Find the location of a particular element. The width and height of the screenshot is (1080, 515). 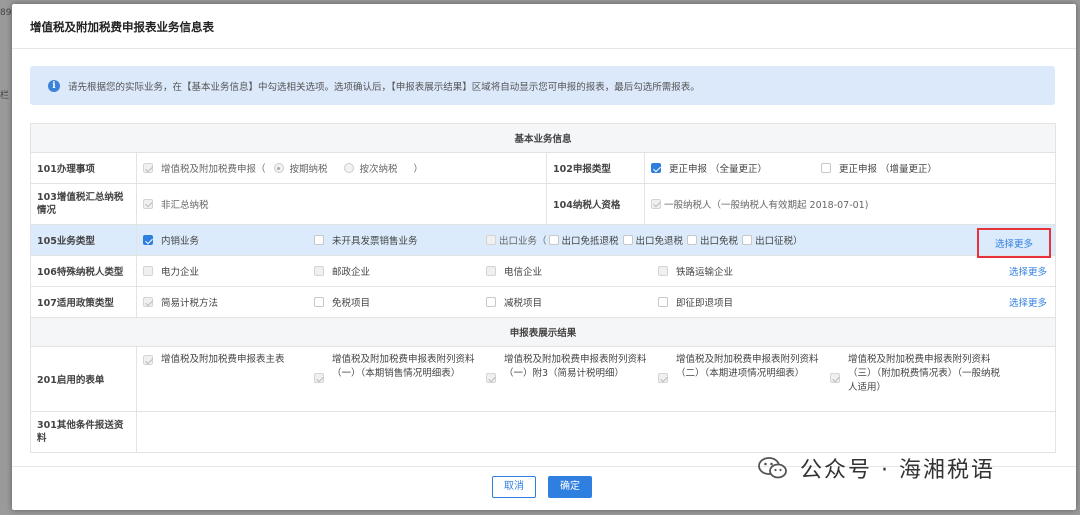

telecom-company-checkbox is located at coordinates (491, 271).